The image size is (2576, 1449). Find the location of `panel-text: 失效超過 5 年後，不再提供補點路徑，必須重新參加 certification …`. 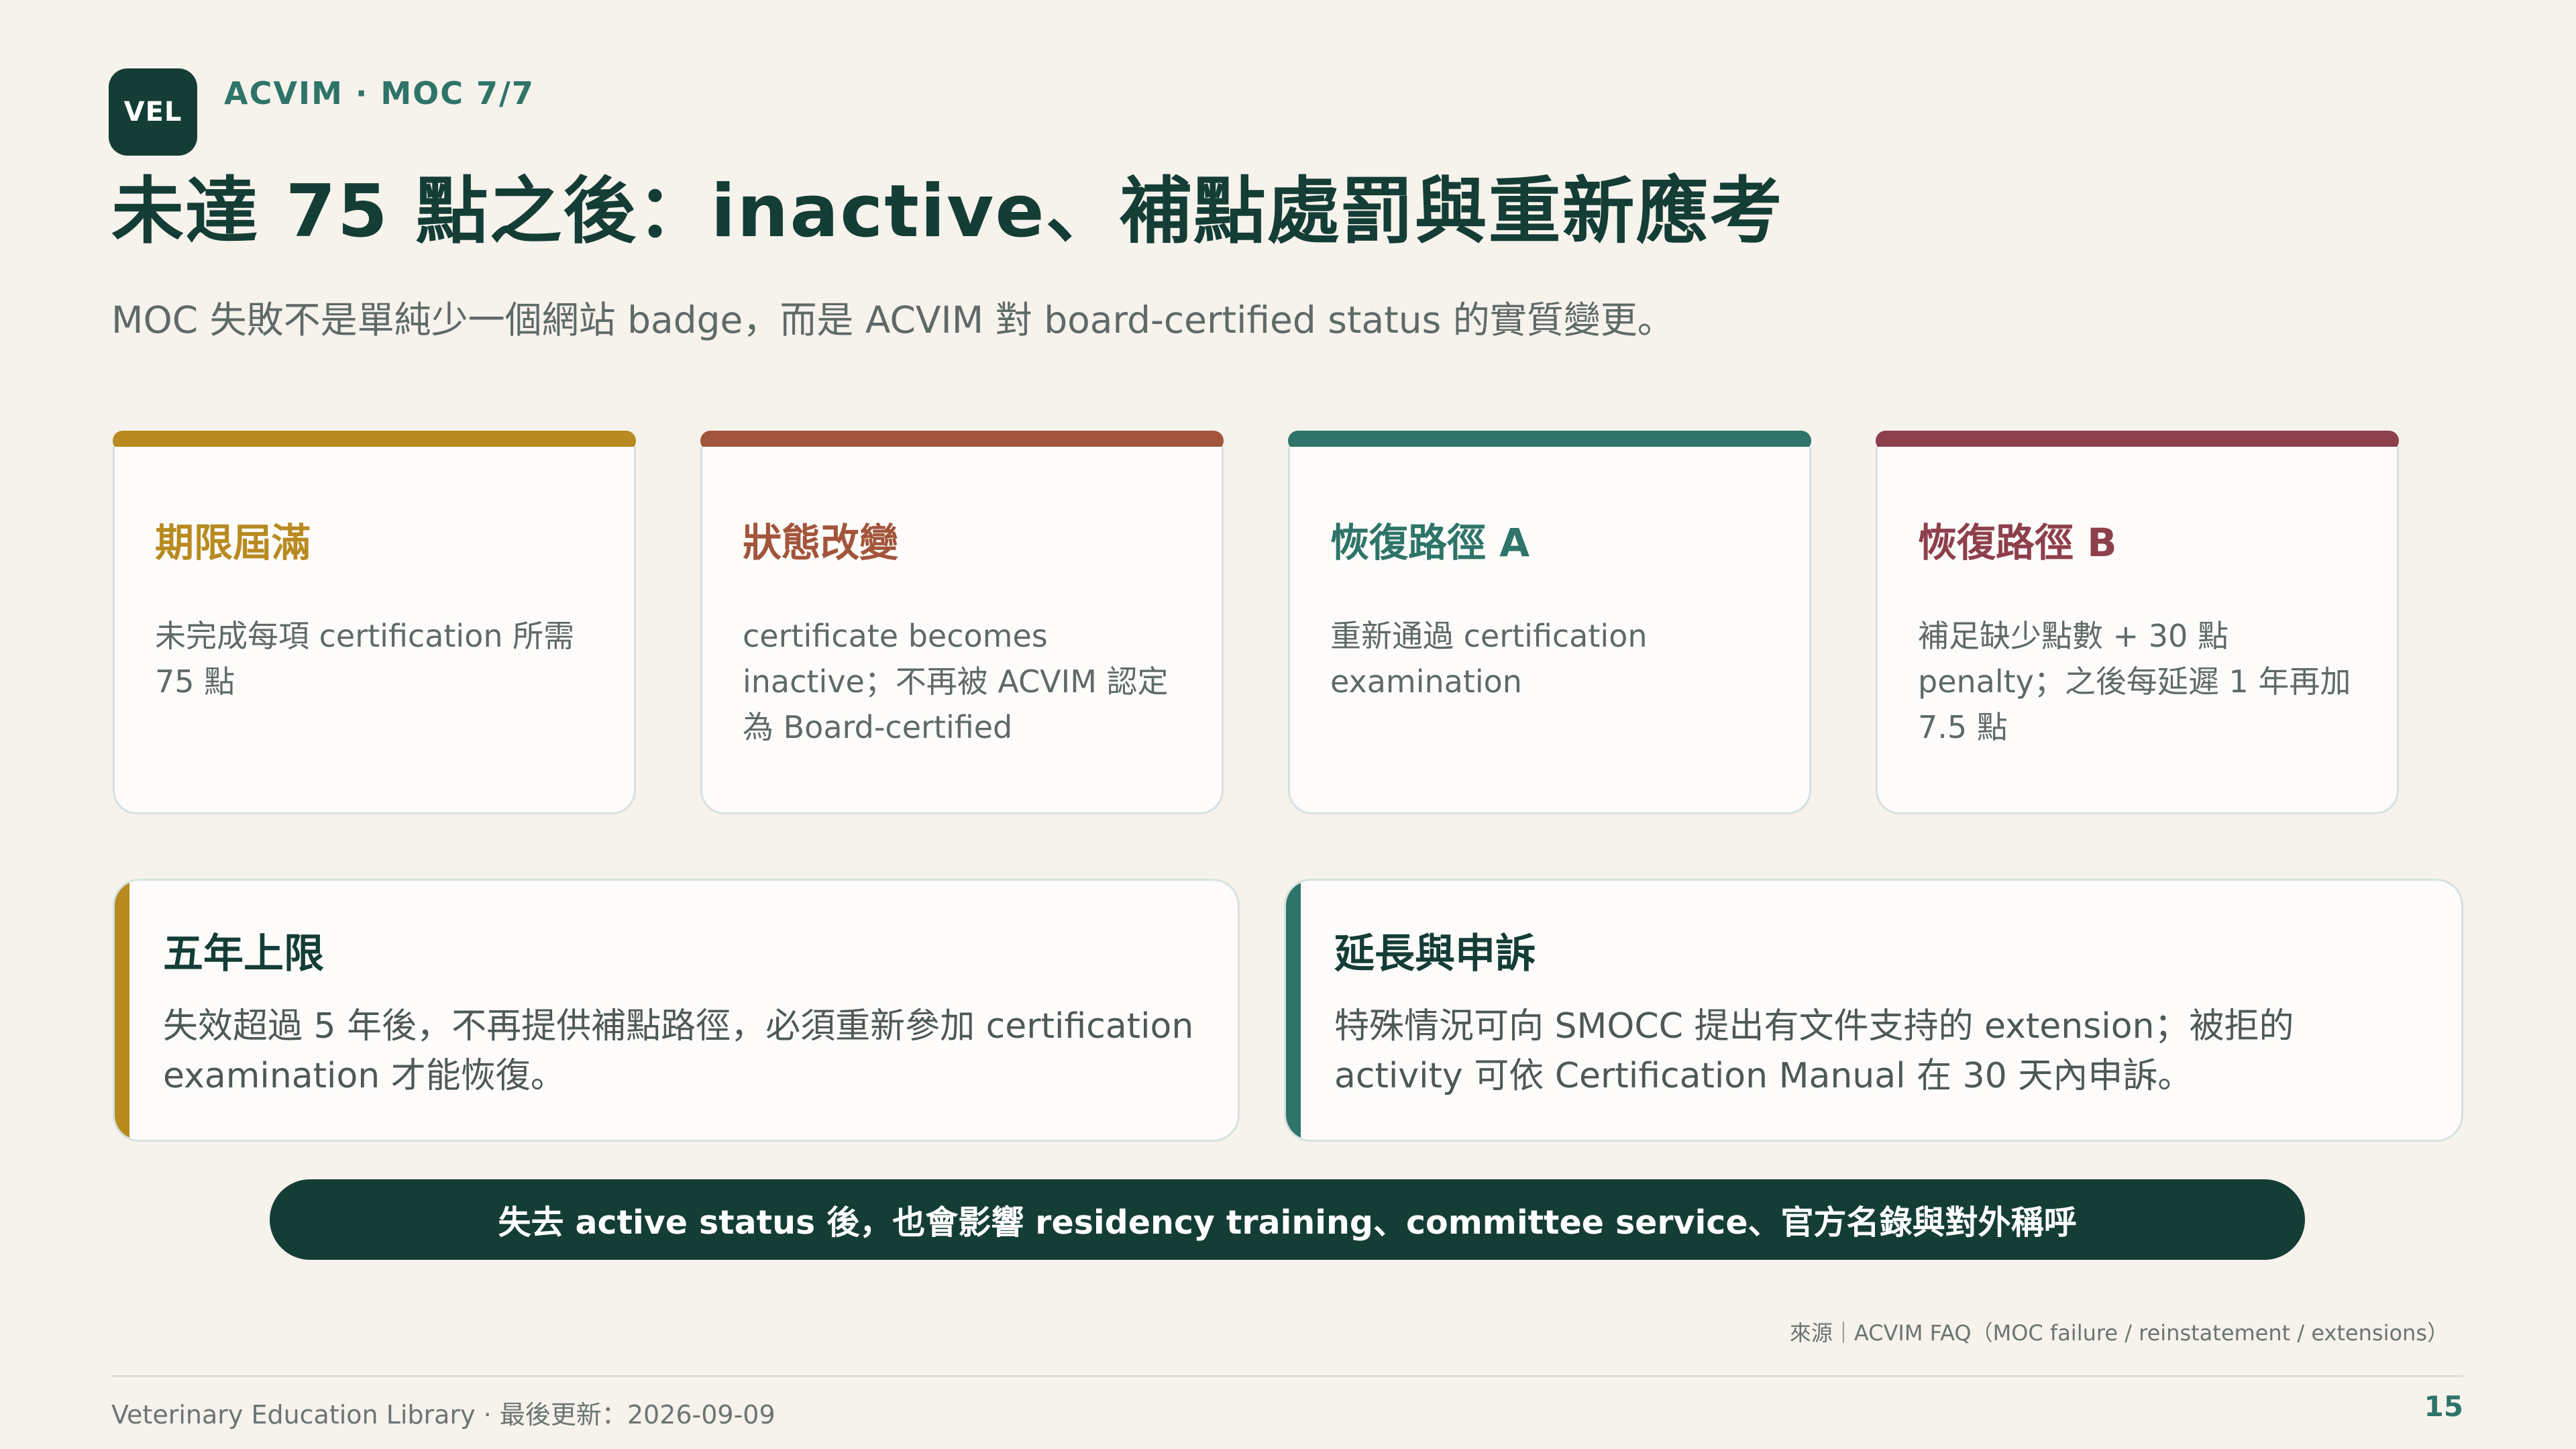

panel-text: 失效超過 5 年後，不再提供補點路徑，必須重新參加 certification … is located at coordinates (678, 1051).